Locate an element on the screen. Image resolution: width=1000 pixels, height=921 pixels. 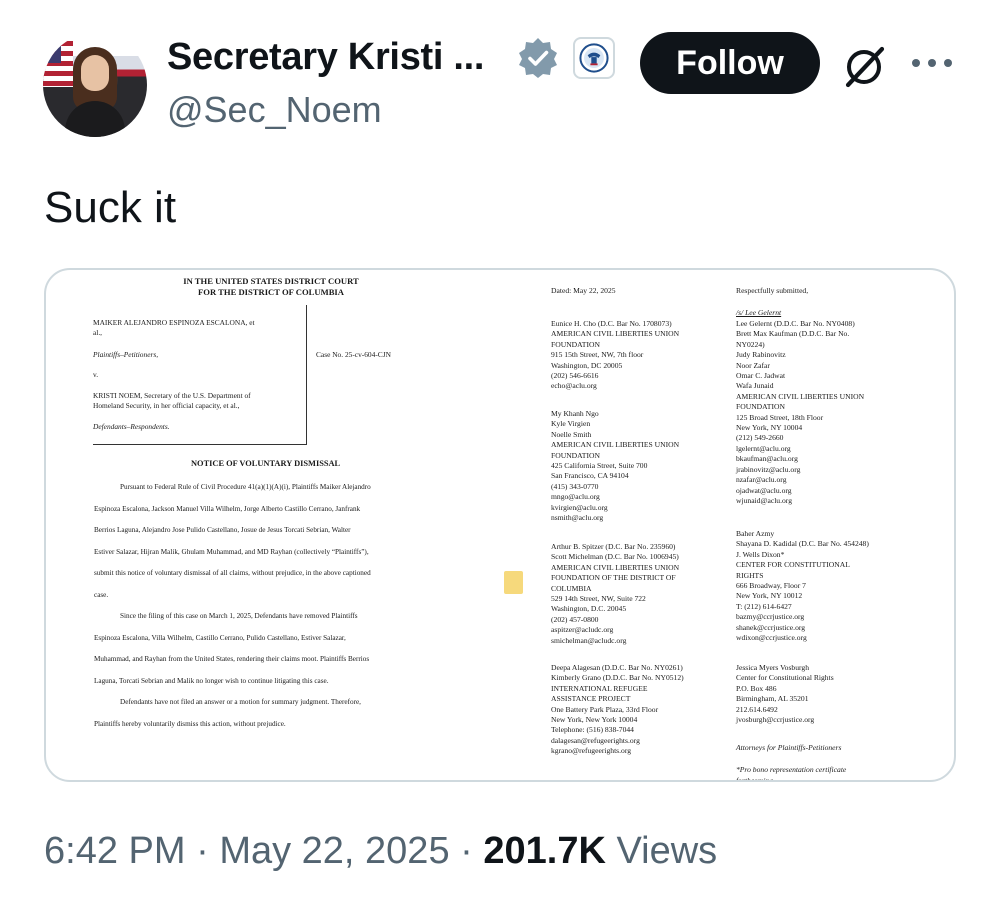
attorney-line: lgelernt@aclu.org is located at coordinates (763, 448).